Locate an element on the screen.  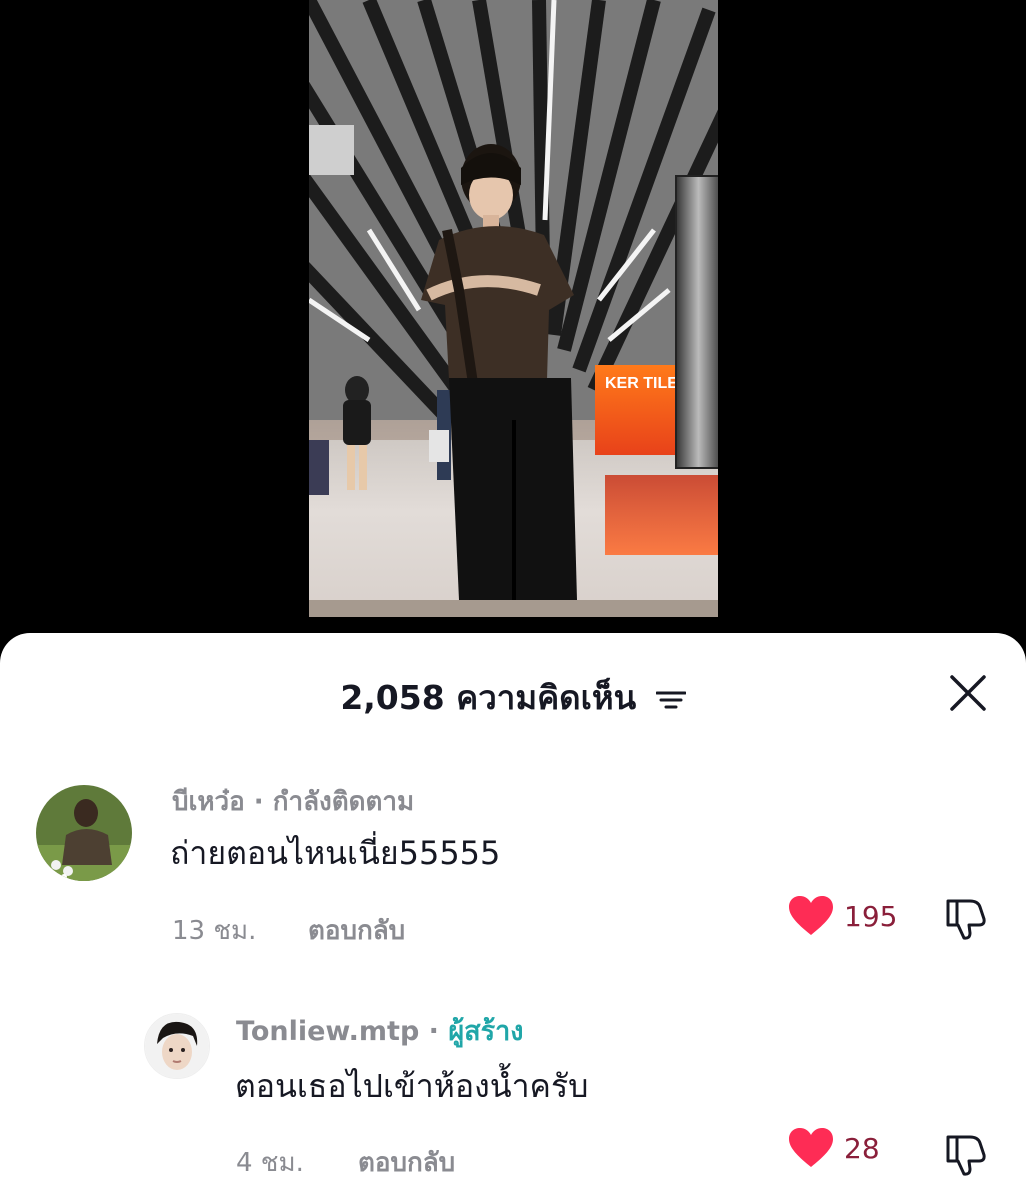
like-button: 28 is located at coordinates (834, 1148).